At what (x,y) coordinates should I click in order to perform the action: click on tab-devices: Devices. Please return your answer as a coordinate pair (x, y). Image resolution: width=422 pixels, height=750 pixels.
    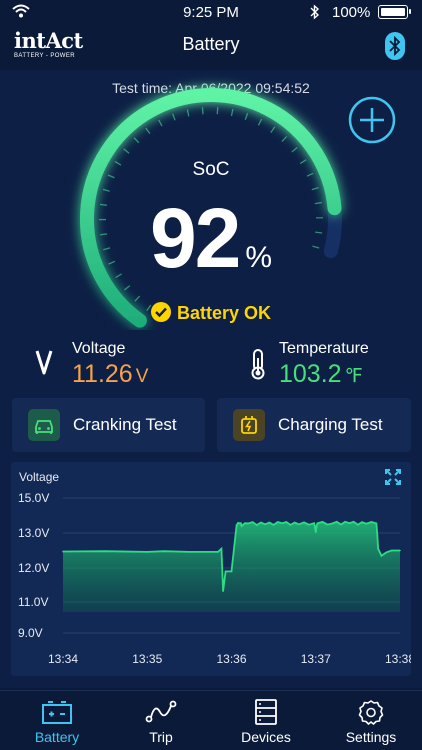
    Looking at the image, I should click on (266, 720).